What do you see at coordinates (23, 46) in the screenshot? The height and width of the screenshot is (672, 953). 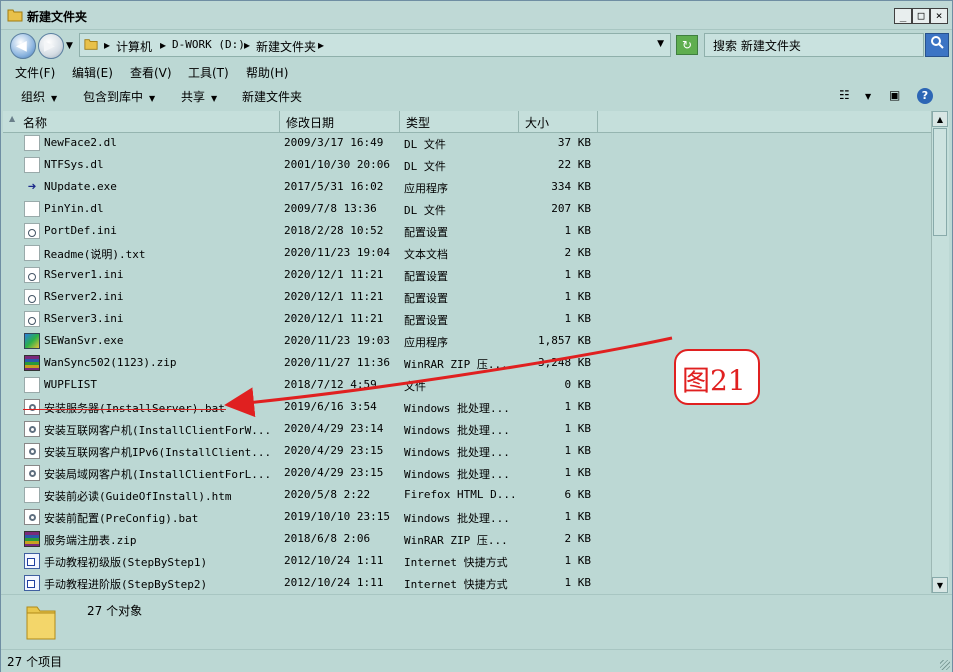 I see `back-button: ◀` at bounding box center [23, 46].